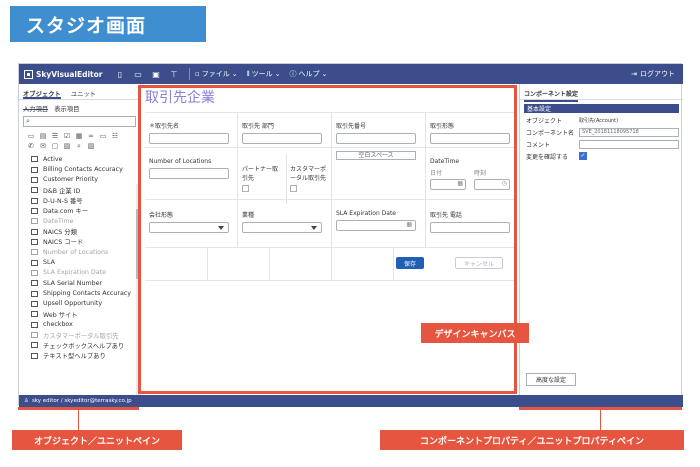 This screenshot has height=467, width=700. What do you see at coordinates (83, 94) in the screenshot?
I see `tab-unit: ユニット` at bounding box center [83, 94].